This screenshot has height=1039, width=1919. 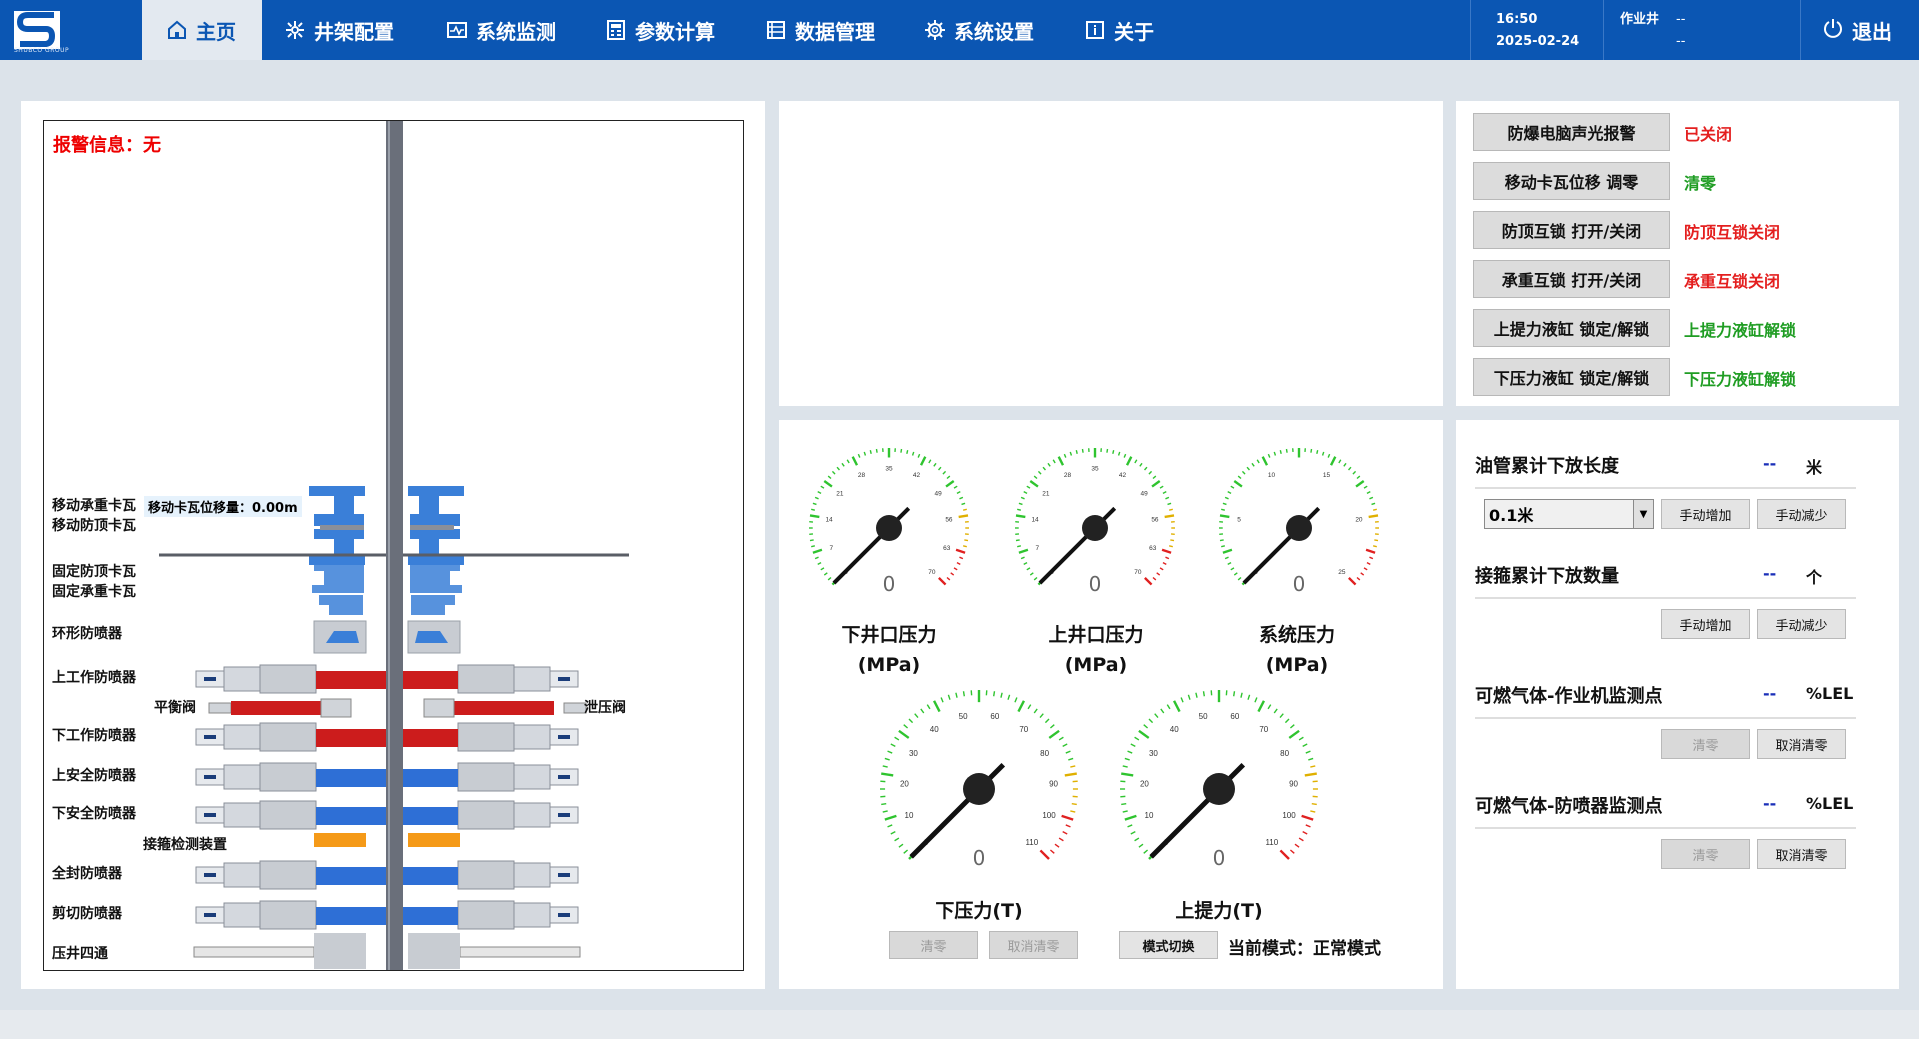 I want to click on gauge-upper-wellhead-value: 0, so click(x=1095, y=584).